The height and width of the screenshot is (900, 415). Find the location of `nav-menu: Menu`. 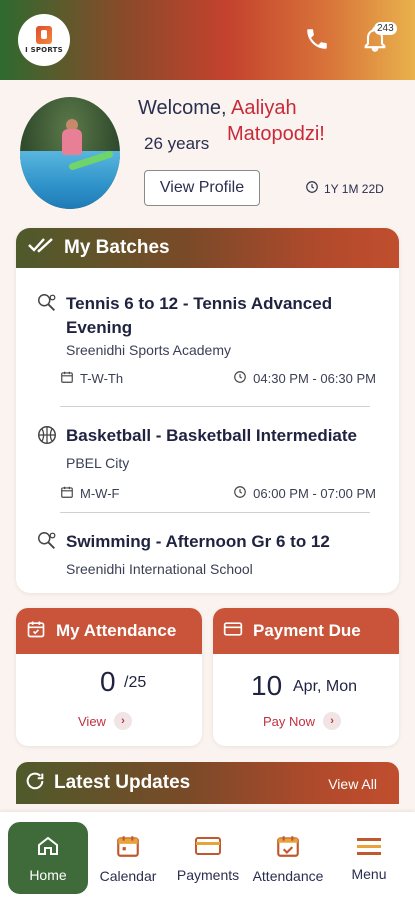

nav-menu: Menu is located at coordinates (369, 858).